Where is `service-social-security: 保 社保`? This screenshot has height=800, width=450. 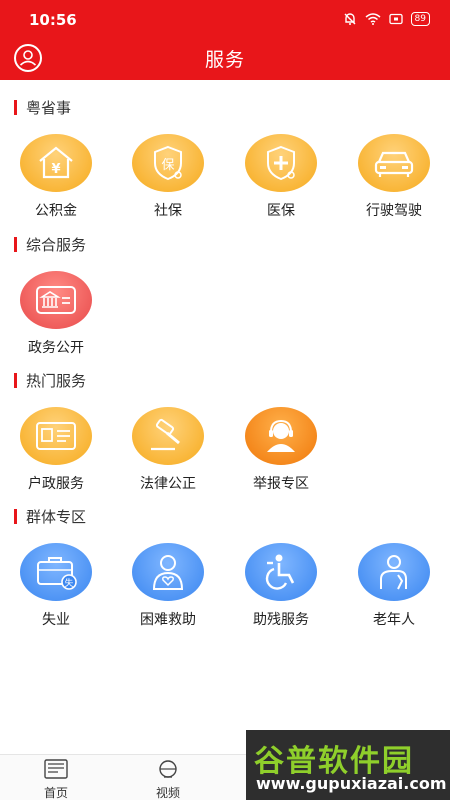
service-social-security: 保 社保 is located at coordinates (168, 177).